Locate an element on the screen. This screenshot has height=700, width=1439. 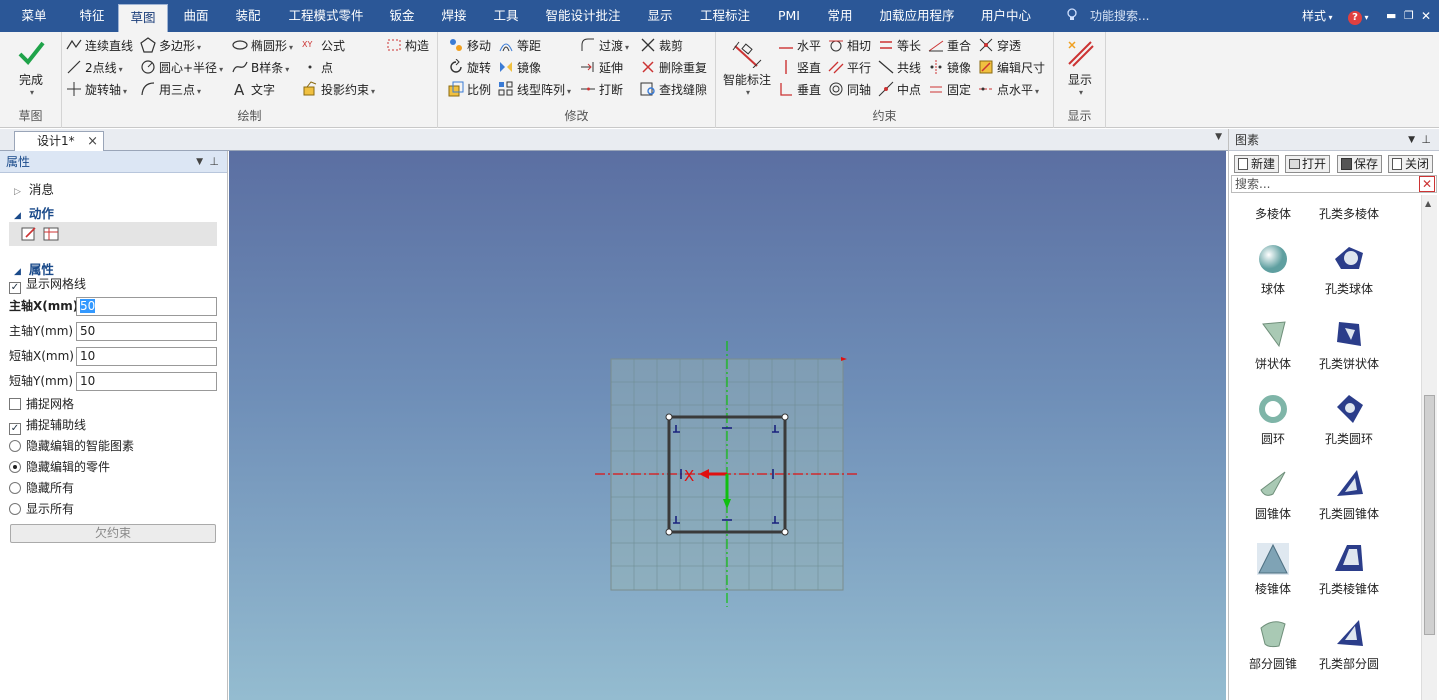
menu-tab-engineering-part: 工程模式零件 is located at coordinates (326, 16).